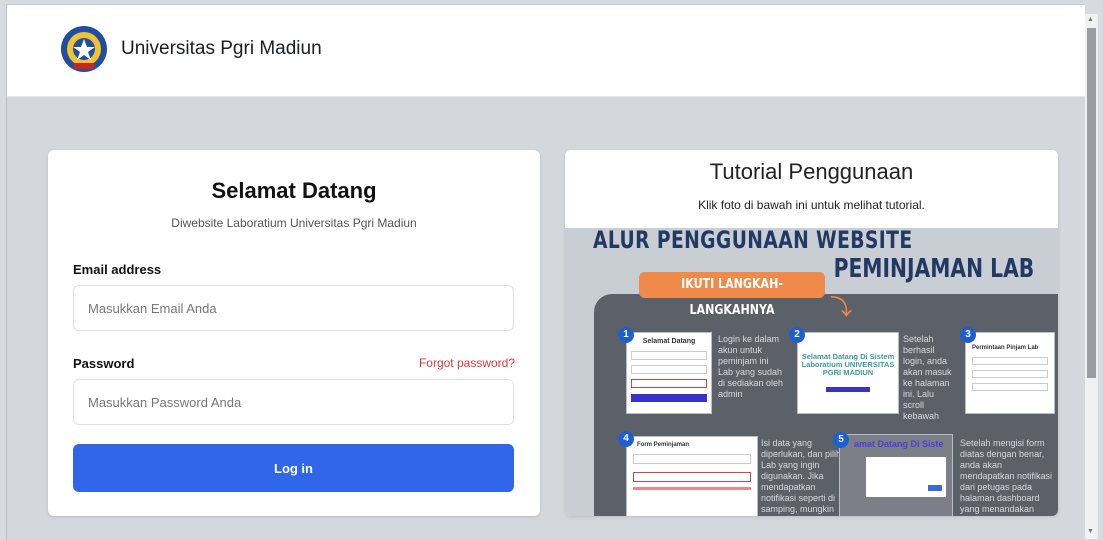  What do you see at coordinates (221, 49) in the screenshot?
I see `brand-name: Universitas Pgri Madiun` at bounding box center [221, 49].